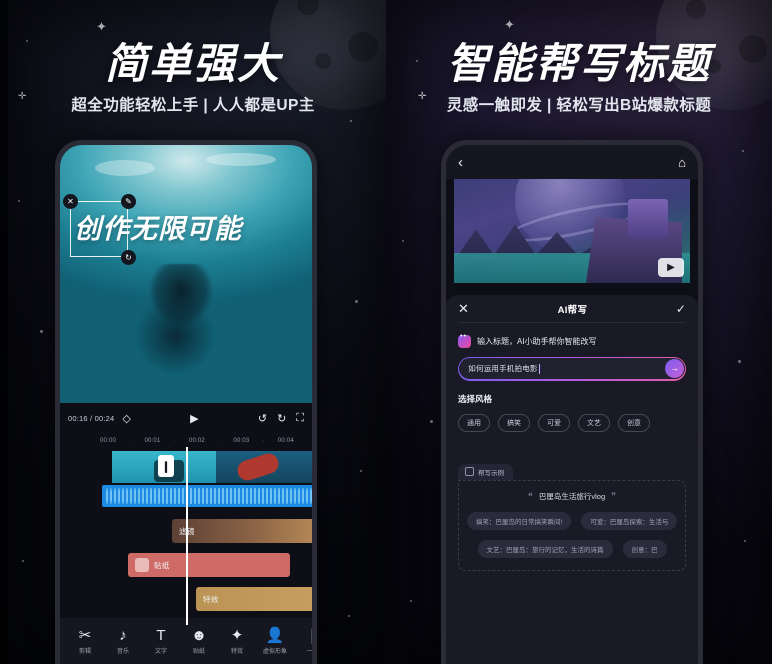 This screenshot has width=772, height=664. Describe the element at coordinates (91, 418) in the screenshot. I see `timecode-label: 00:16 / 00:24` at that location.